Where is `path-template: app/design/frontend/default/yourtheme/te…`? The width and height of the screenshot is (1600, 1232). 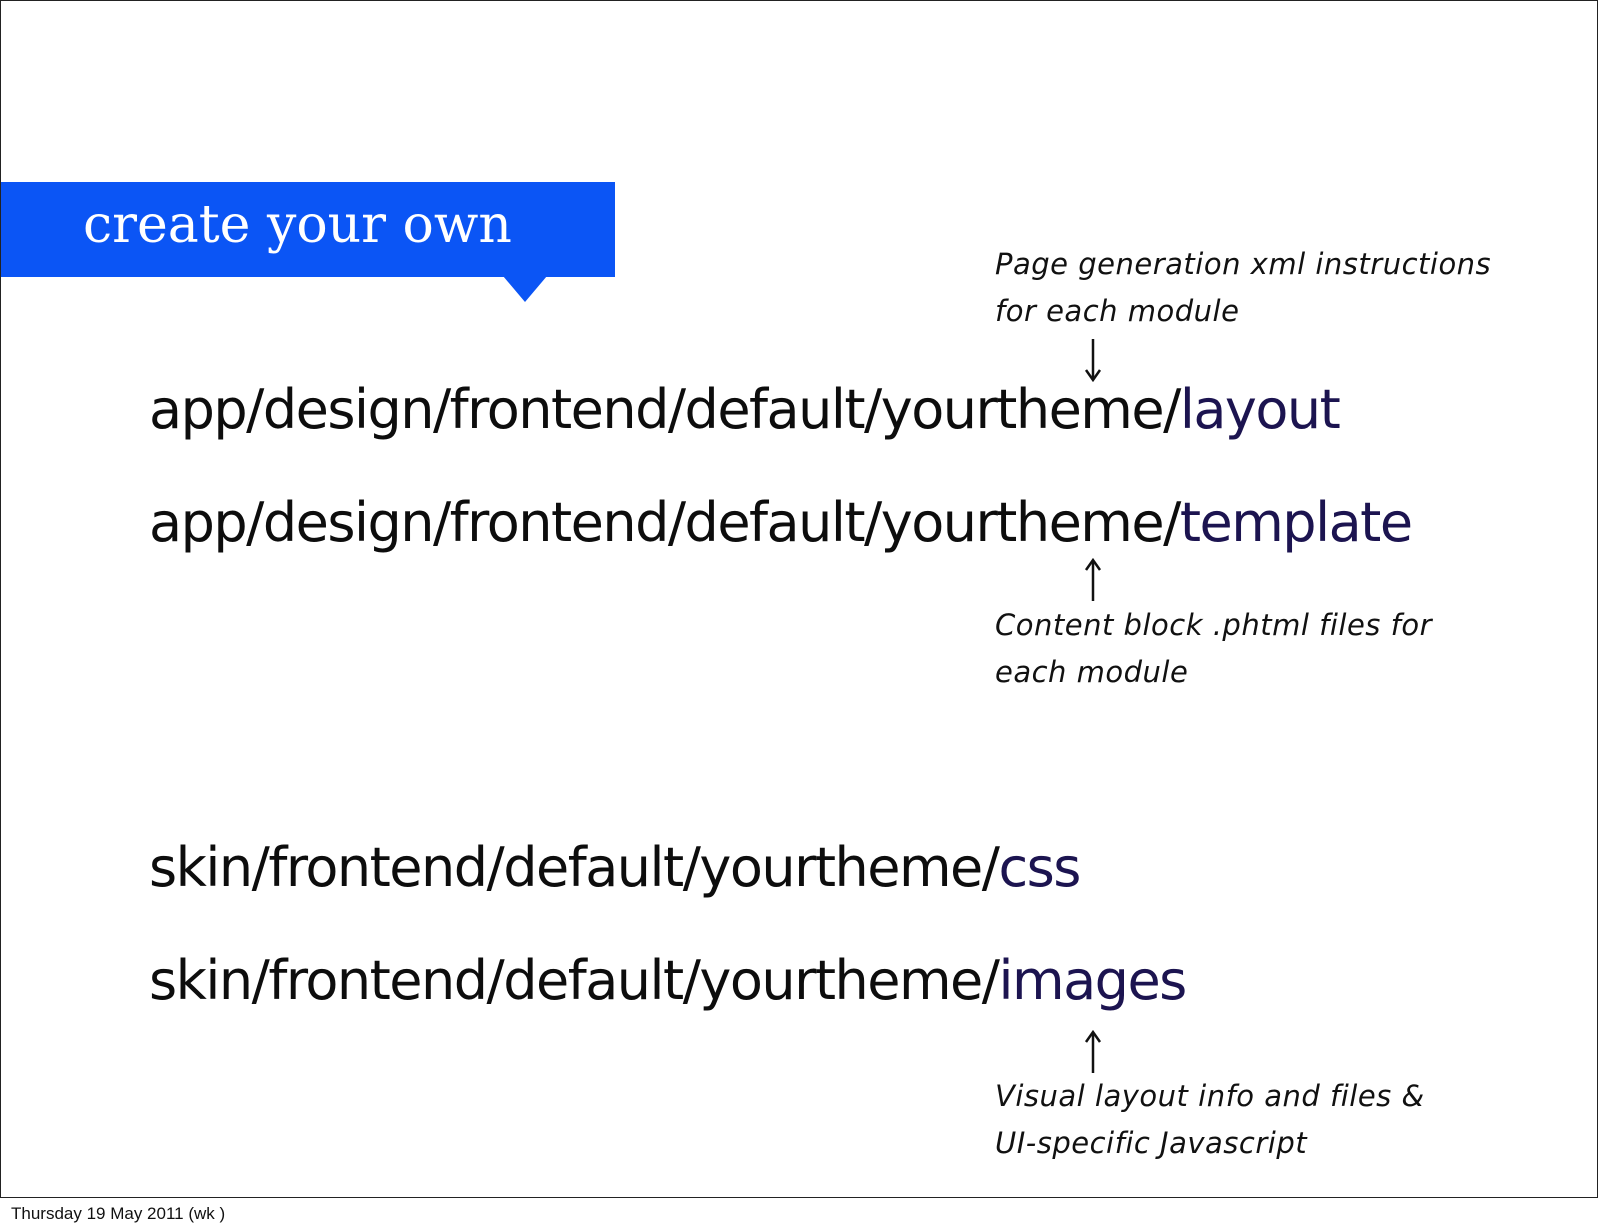
path-template: app/design/frontend/default/yourtheme/te… is located at coordinates (781, 523).